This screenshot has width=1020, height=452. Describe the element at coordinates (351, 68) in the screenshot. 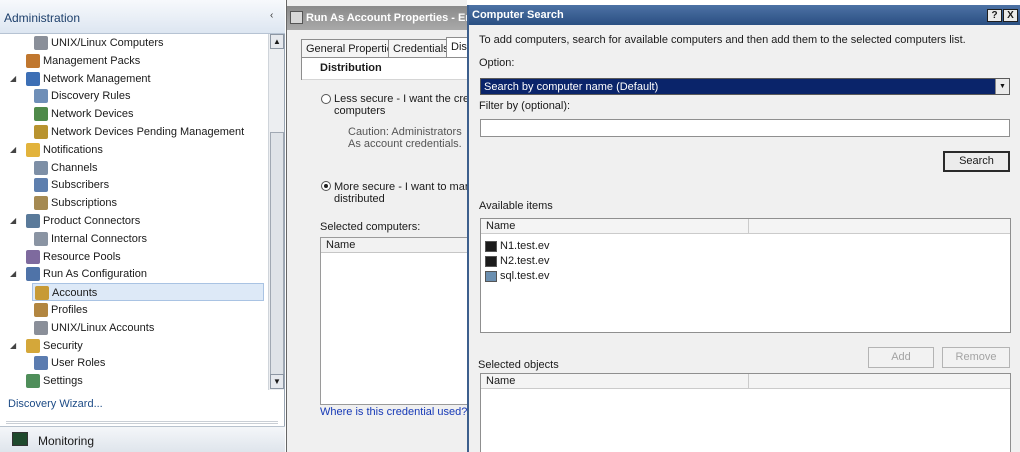

I see `section-title: Distribution` at that location.